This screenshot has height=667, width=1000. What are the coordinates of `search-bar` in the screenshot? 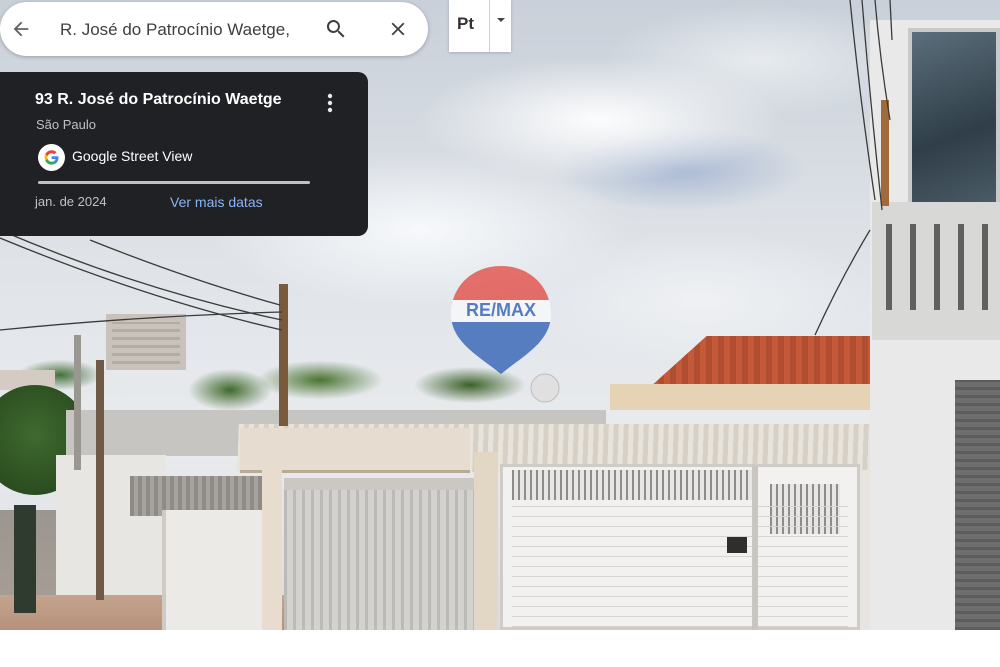 It's located at (214, 29).